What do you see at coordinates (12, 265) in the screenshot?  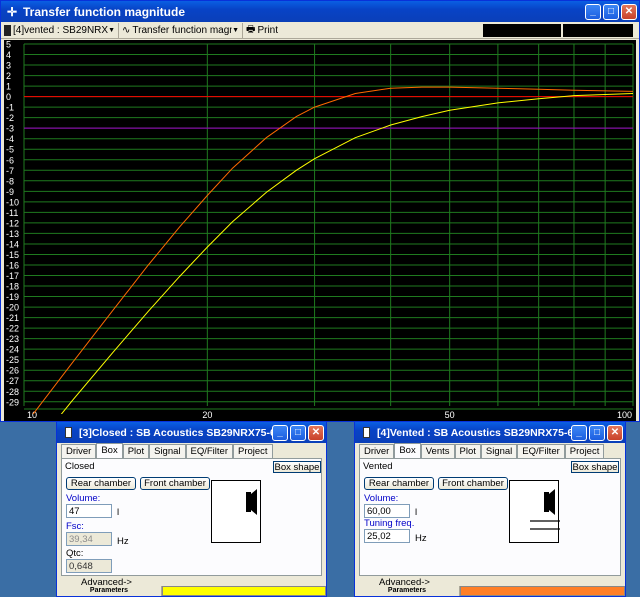 I see `y-tick-label: -16` at bounding box center [12, 265].